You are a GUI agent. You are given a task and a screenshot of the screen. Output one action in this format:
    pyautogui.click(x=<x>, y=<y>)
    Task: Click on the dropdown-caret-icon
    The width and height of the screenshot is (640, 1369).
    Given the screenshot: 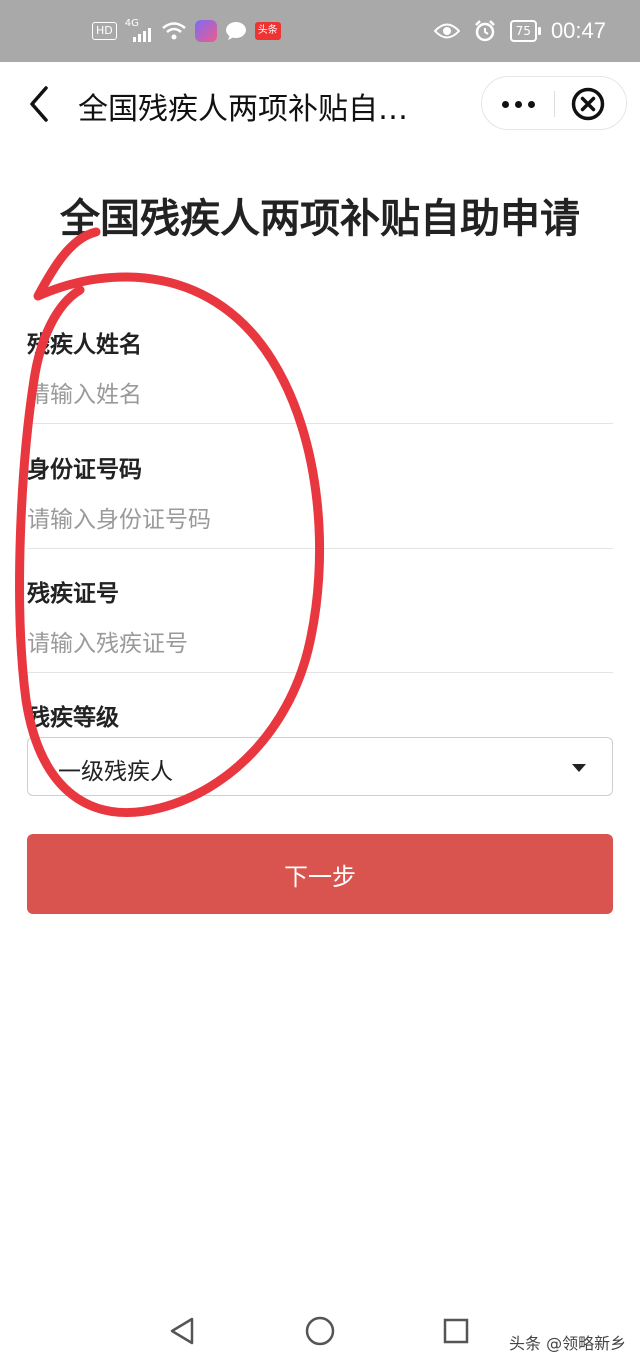 What is the action you would take?
    pyautogui.click(x=579, y=768)
    